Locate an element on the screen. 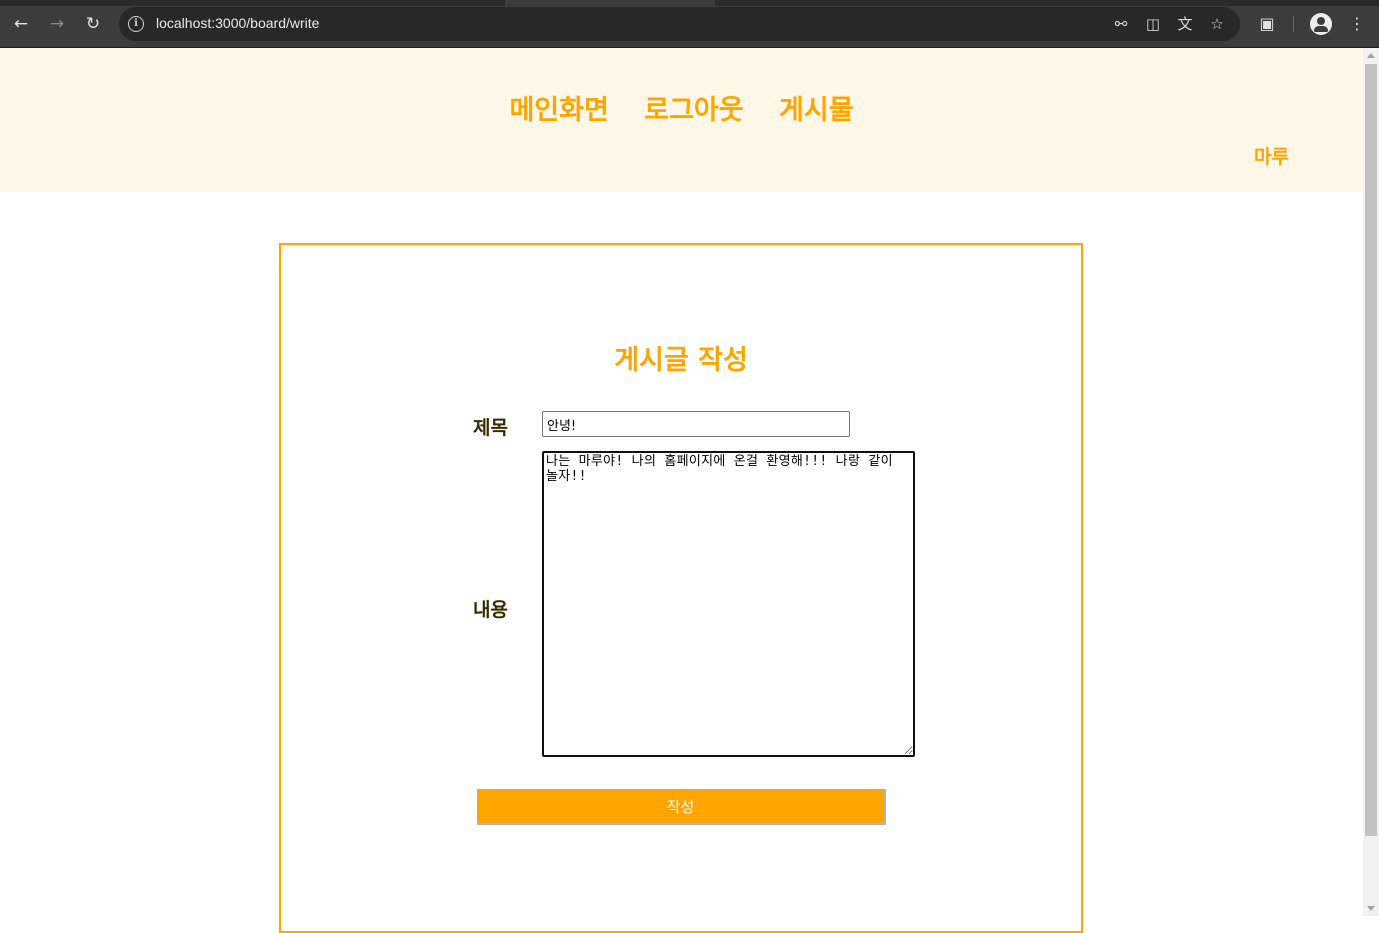  install-app-icon: ◫ is located at coordinates (1153, 24).